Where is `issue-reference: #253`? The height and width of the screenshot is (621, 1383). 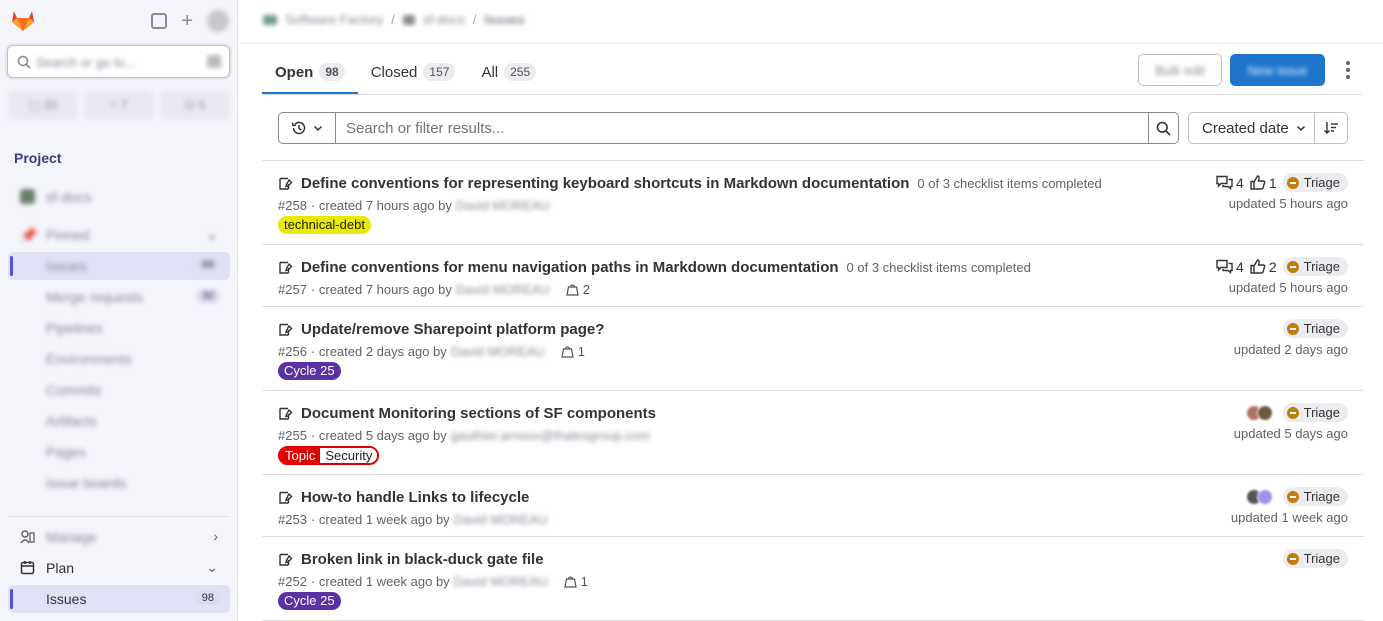
issue-reference: #253 is located at coordinates (292, 519).